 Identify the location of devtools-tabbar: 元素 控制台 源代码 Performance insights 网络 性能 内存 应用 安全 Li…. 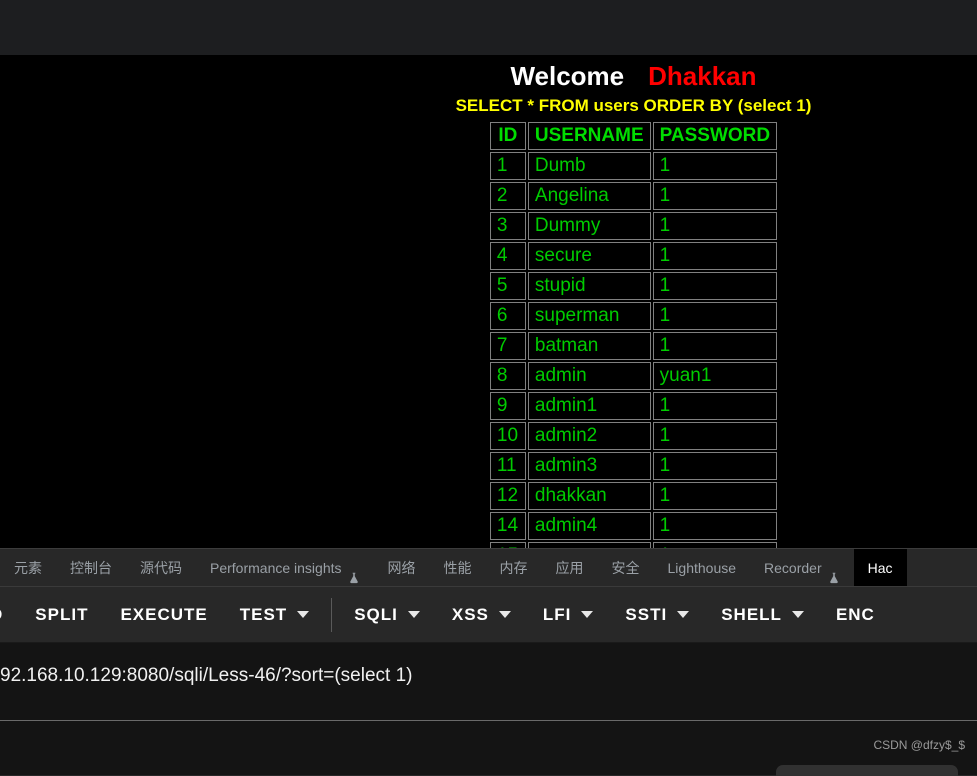
(488, 568).